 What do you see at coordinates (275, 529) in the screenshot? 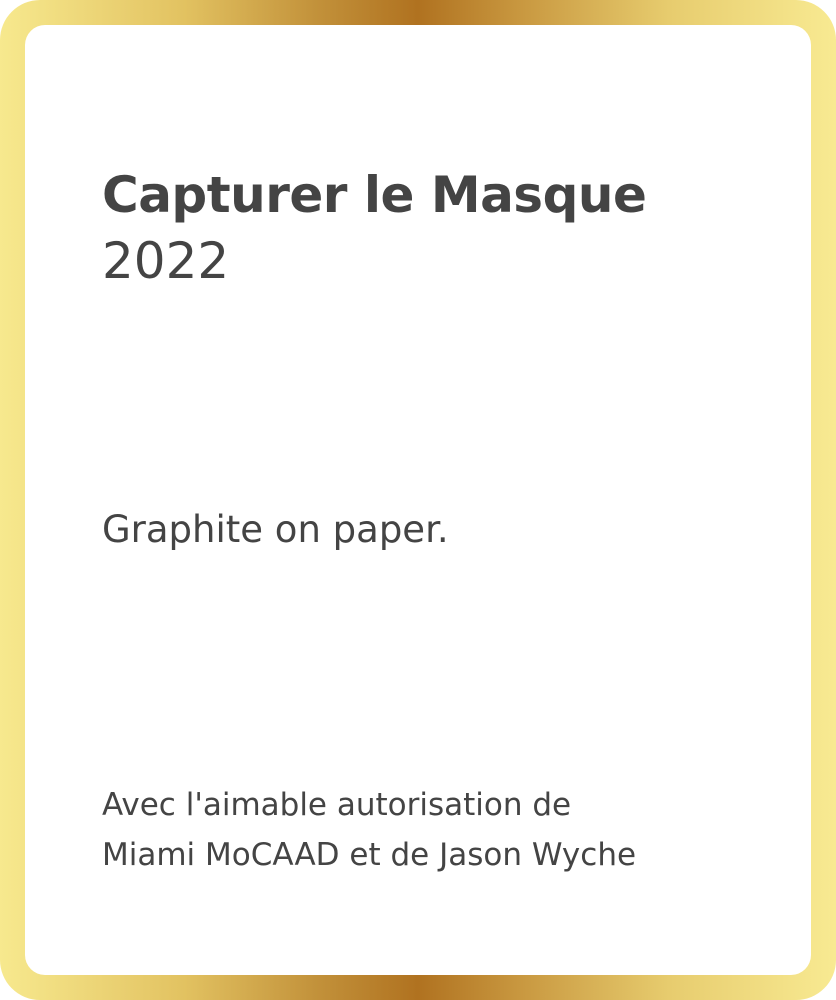
I see `artwork-medium: Graphite on paper.` at bounding box center [275, 529].